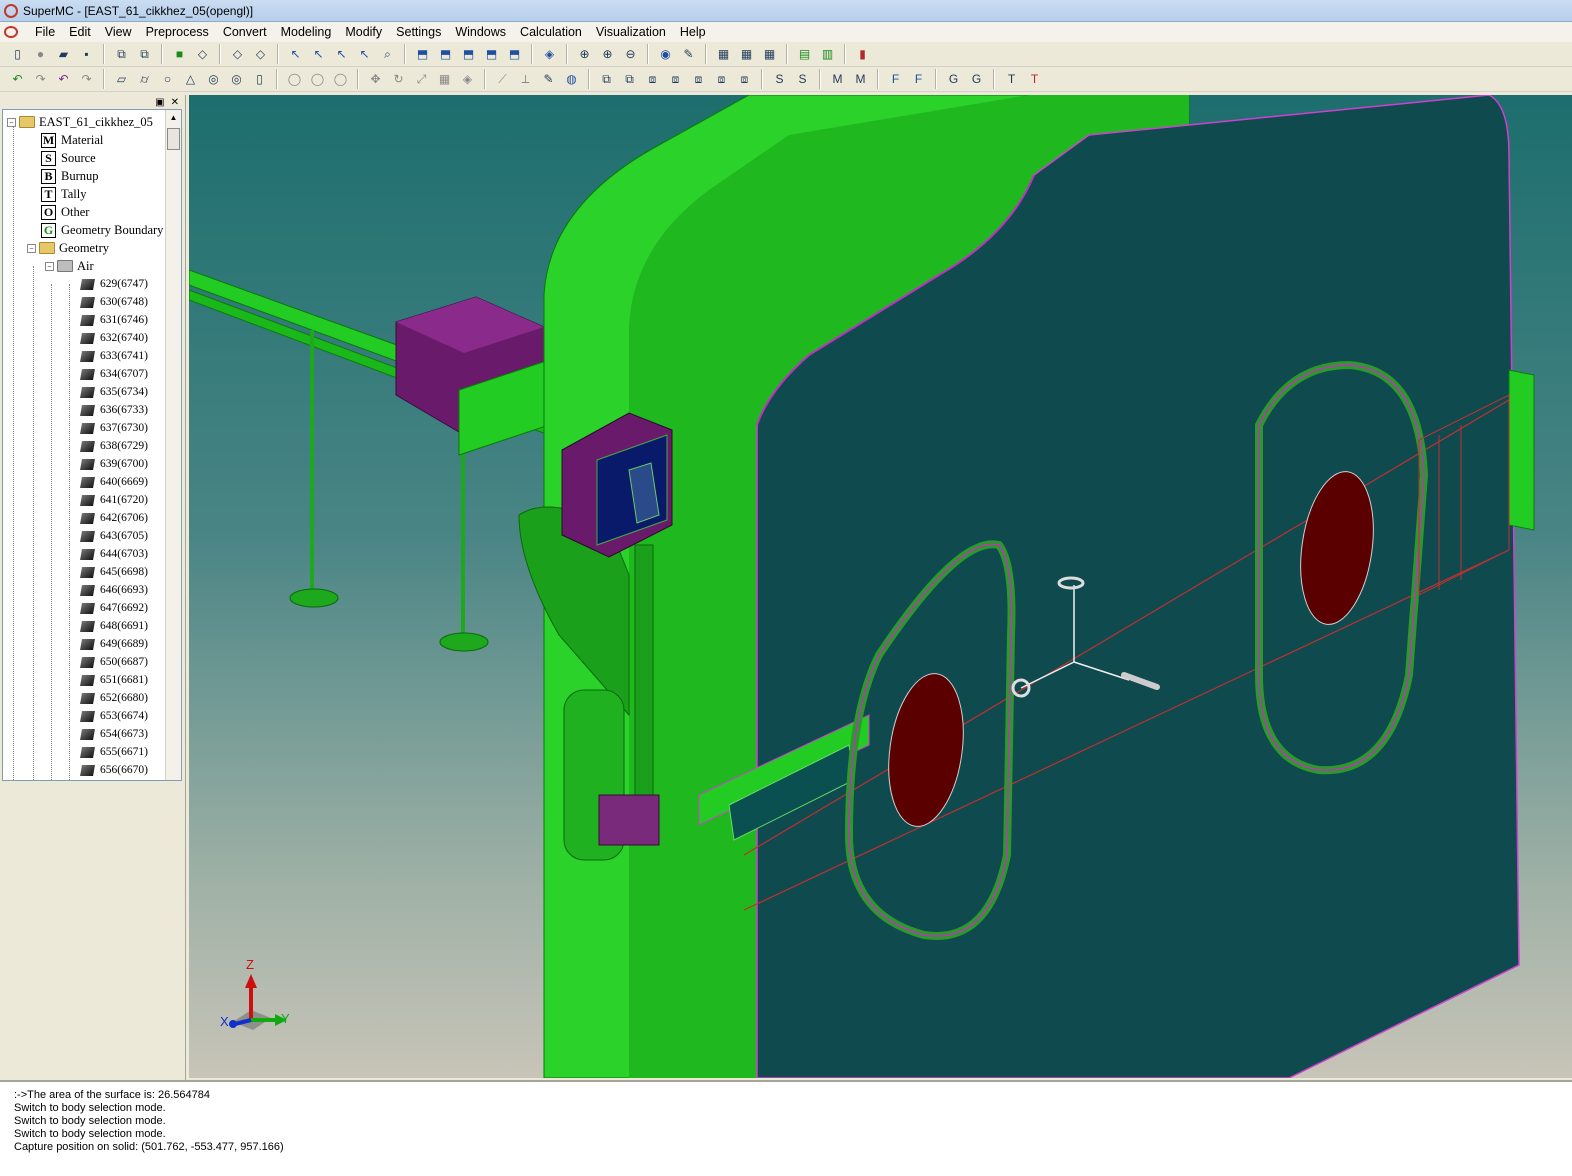  What do you see at coordinates (175, 102) in the screenshot?
I see `close-panel-icon: ✕` at bounding box center [175, 102].